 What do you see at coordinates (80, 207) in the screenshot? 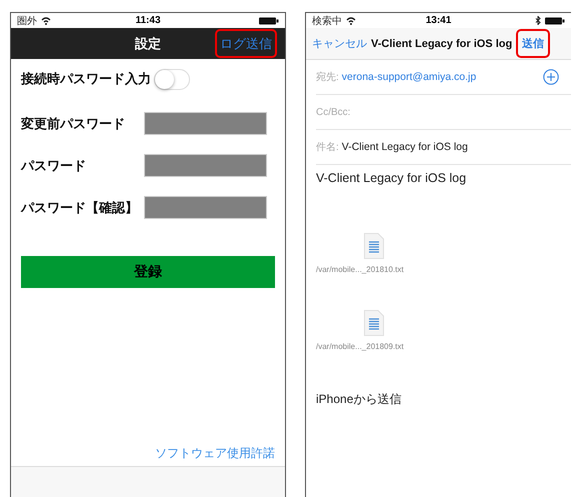
I see `field-label: パスワード【確認】` at bounding box center [80, 207].